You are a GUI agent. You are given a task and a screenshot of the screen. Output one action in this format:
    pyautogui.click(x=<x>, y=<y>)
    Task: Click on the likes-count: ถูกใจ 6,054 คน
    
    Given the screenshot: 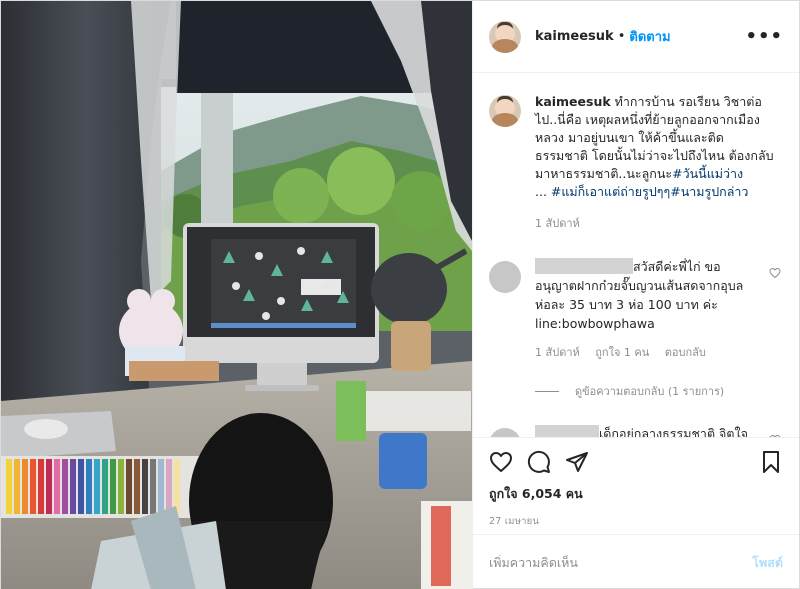 What is the action you would take?
    pyautogui.click(x=636, y=494)
    